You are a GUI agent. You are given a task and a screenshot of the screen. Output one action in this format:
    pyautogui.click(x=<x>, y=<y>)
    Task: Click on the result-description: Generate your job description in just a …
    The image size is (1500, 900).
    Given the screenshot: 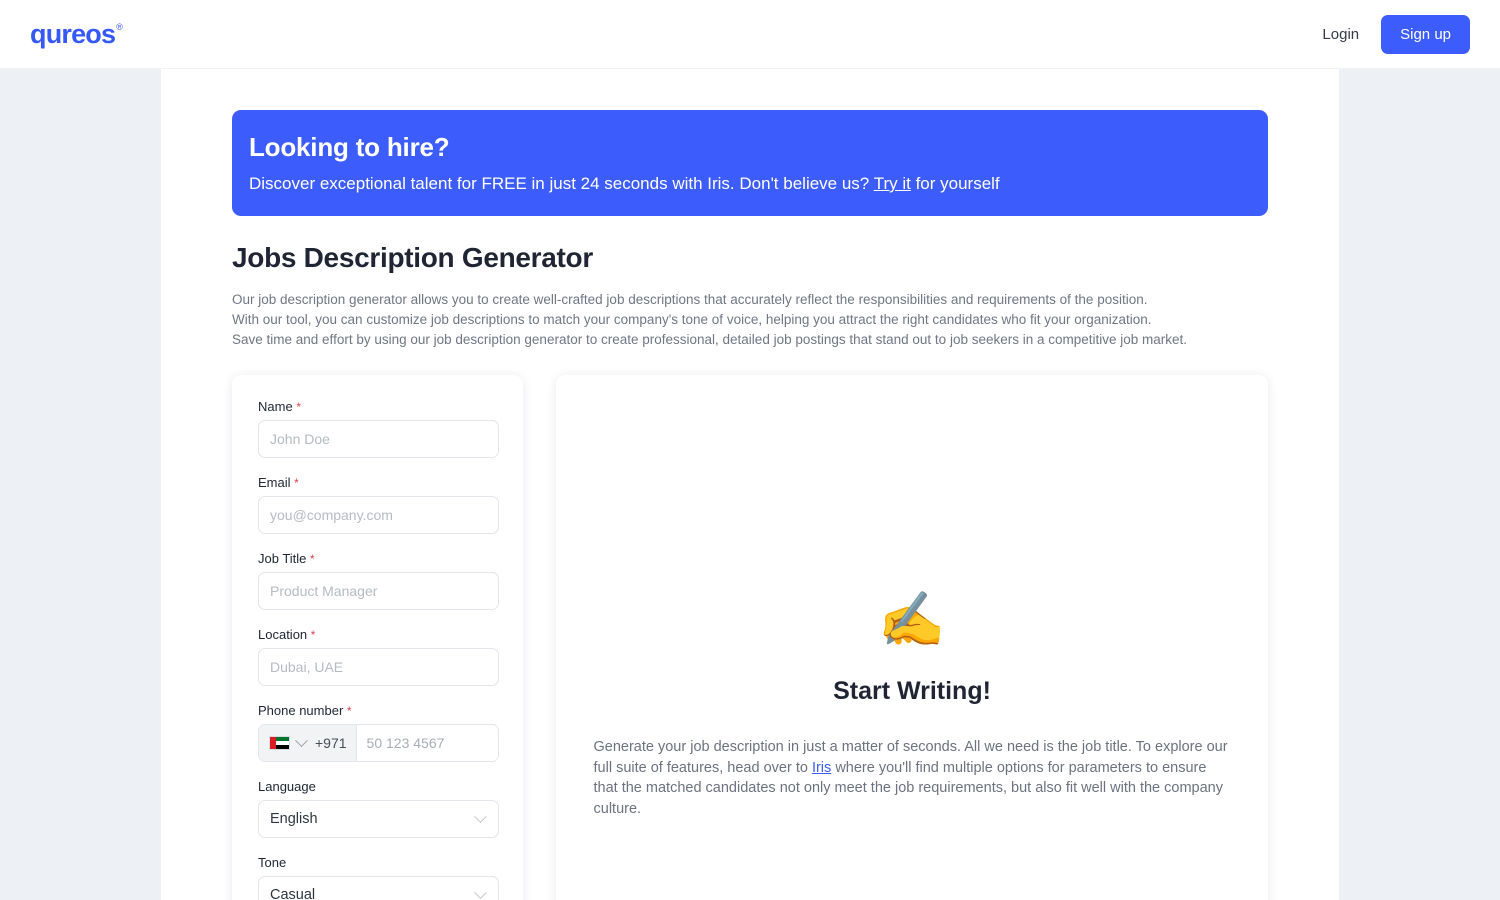 What is the action you would take?
    pyautogui.click(x=912, y=778)
    